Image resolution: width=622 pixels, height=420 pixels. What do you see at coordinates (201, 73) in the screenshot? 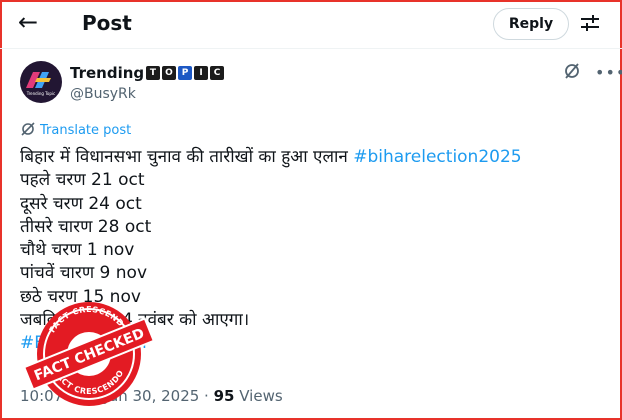
I see `badge-letter: I` at bounding box center [201, 73].